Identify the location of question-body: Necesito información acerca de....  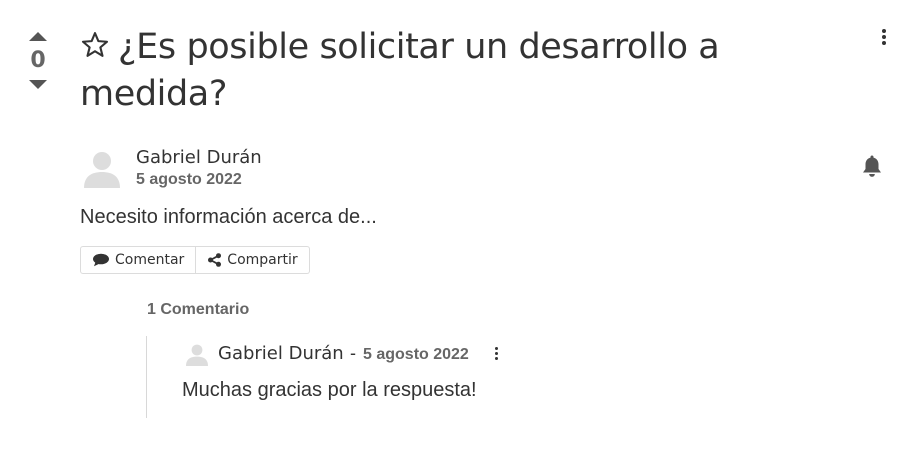
(228, 217).